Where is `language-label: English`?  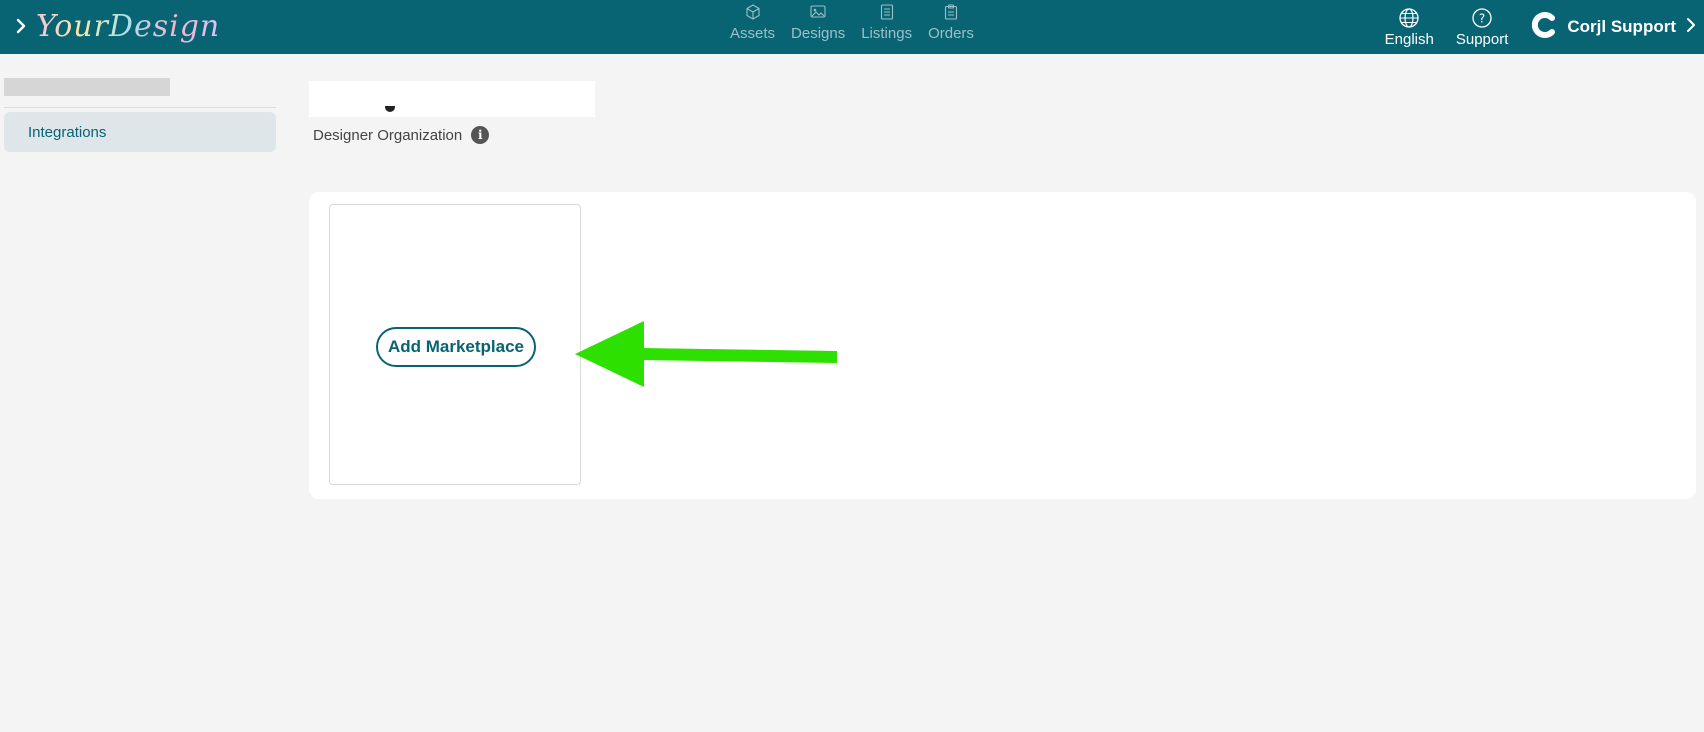
language-label: English is located at coordinates (1409, 39).